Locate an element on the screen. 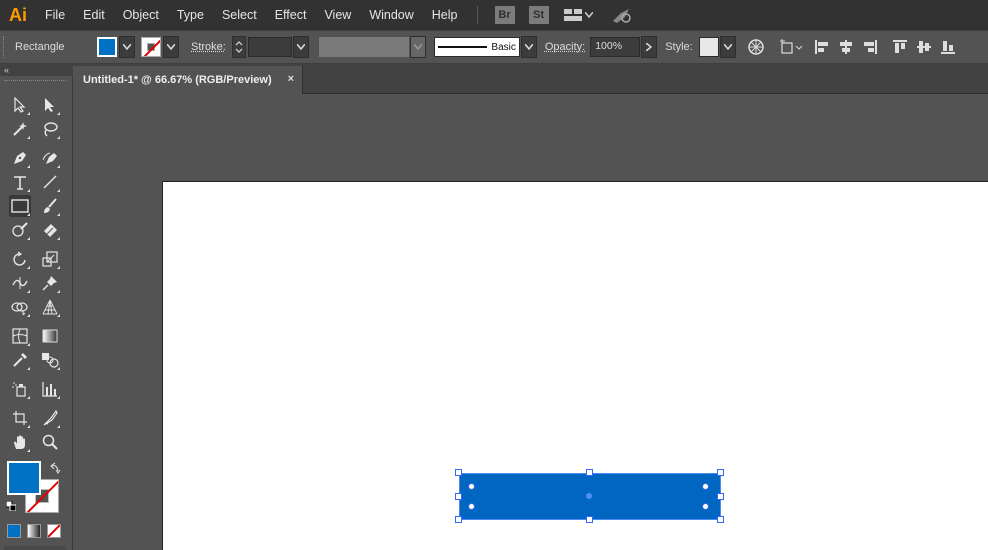 This screenshot has width=988, height=550. panel-grip is located at coordinates (5, 47).